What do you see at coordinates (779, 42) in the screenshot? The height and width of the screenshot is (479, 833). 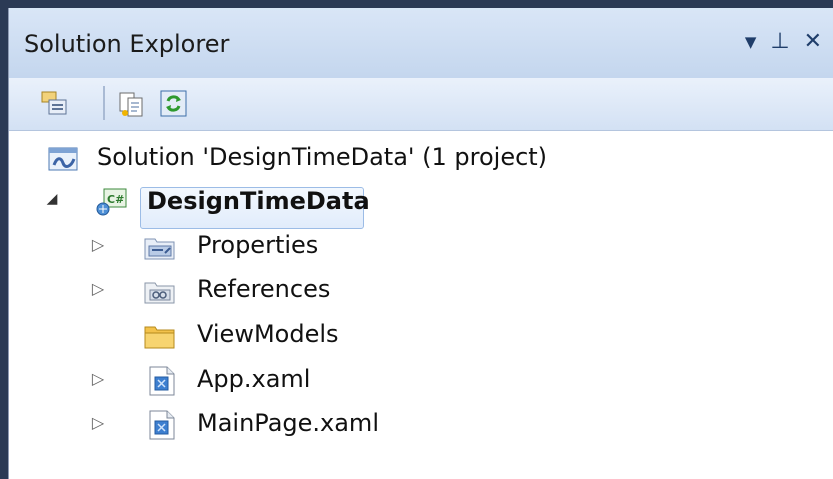 I see `pin-icon: ⊥` at bounding box center [779, 42].